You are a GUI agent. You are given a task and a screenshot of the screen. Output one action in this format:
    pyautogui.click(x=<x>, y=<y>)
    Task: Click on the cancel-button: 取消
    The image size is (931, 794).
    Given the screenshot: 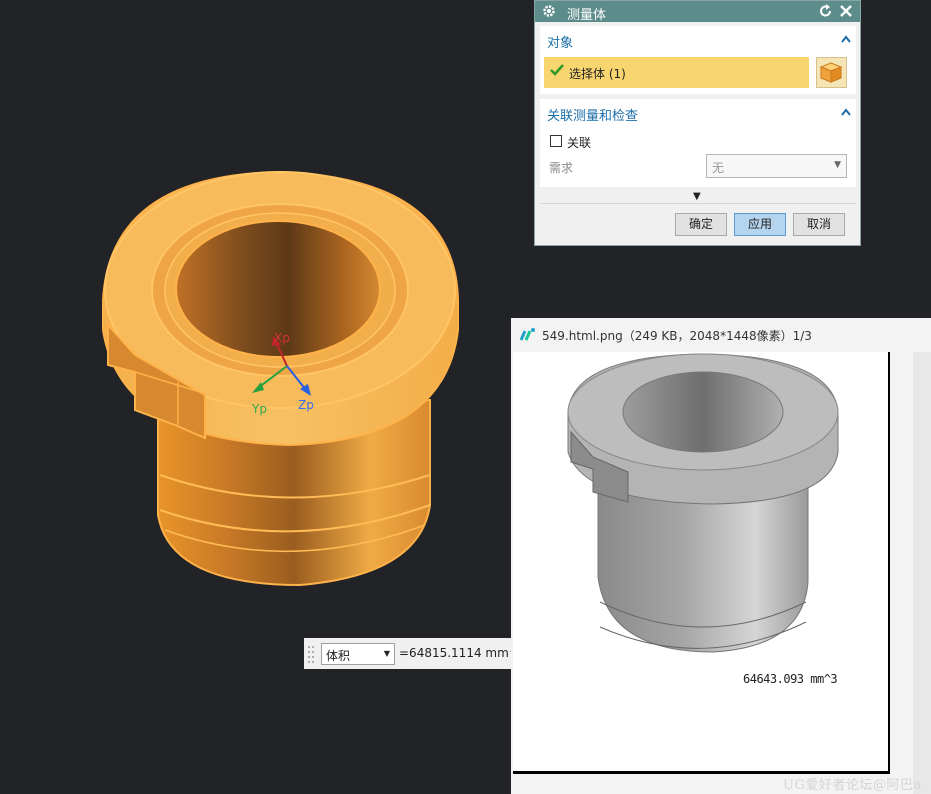 What is the action you would take?
    pyautogui.click(x=819, y=224)
    